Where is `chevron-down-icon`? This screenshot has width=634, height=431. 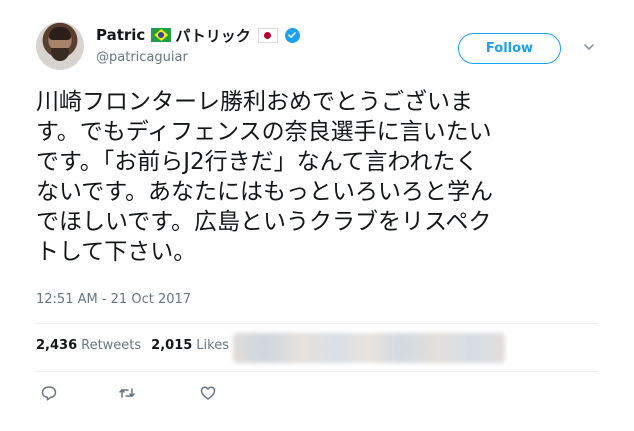
chevron-down-icon is located at coordinates (589, 47).